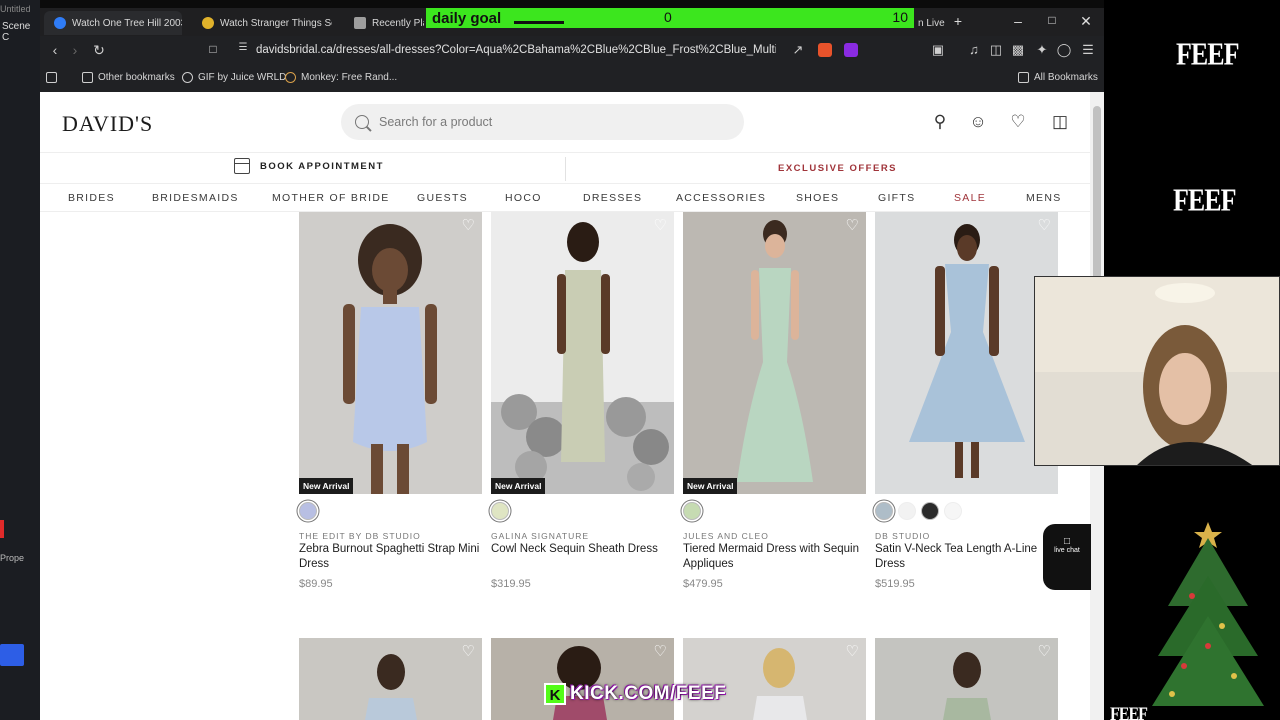 The width and height of the screenshot is (1280, 720). What do you see at coordinates (242, 77) in the screenshot?
I see `bookmark-label: GIF by Juice WRLD` at bounding box center [242, 77].